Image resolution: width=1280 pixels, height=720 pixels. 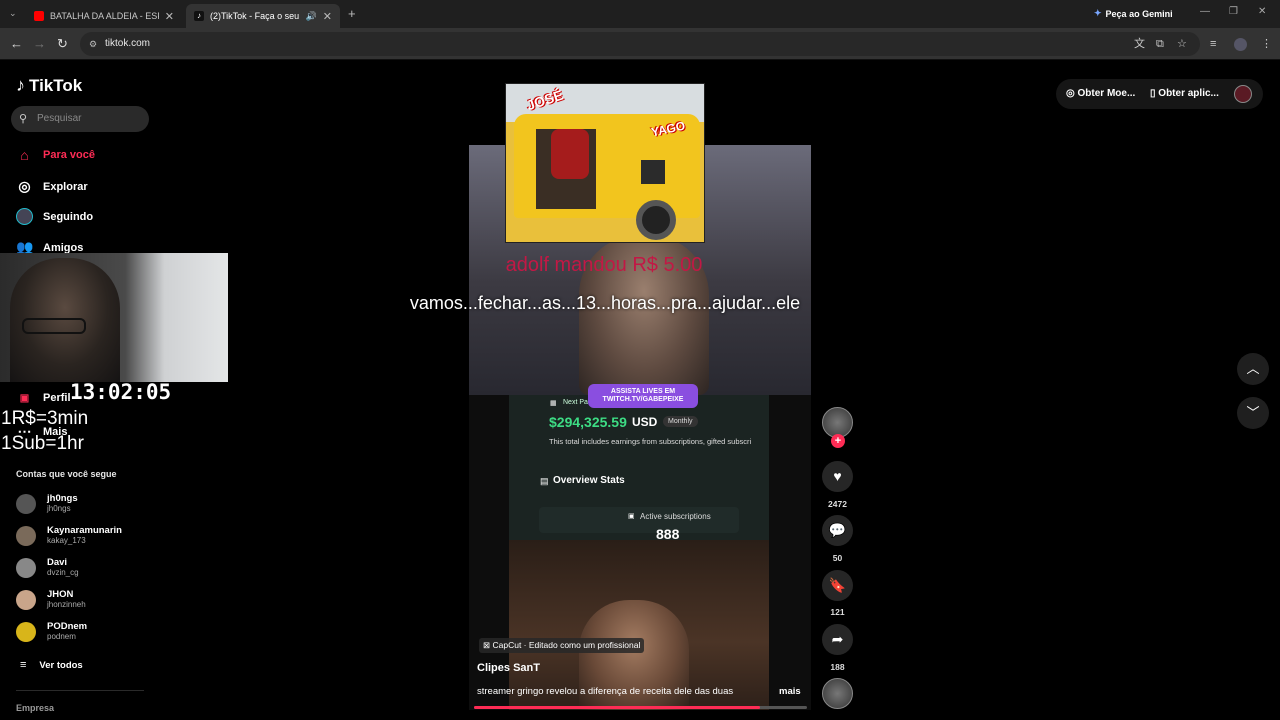 What do you see at coordinates (20, 85) in the screenshot?
I see `tiktok-note-icon: ♪` at bounding box center [20, 85].